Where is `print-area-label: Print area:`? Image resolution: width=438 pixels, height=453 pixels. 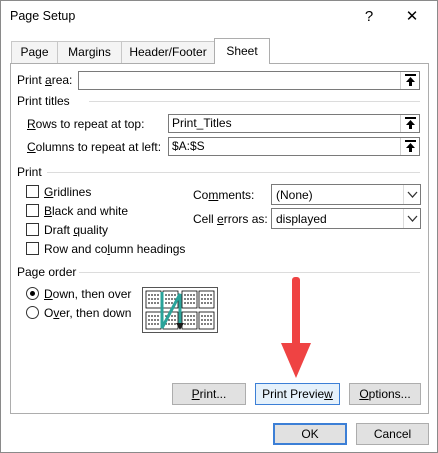
print-area-label: Print area: is located at coordinates (45, 80).